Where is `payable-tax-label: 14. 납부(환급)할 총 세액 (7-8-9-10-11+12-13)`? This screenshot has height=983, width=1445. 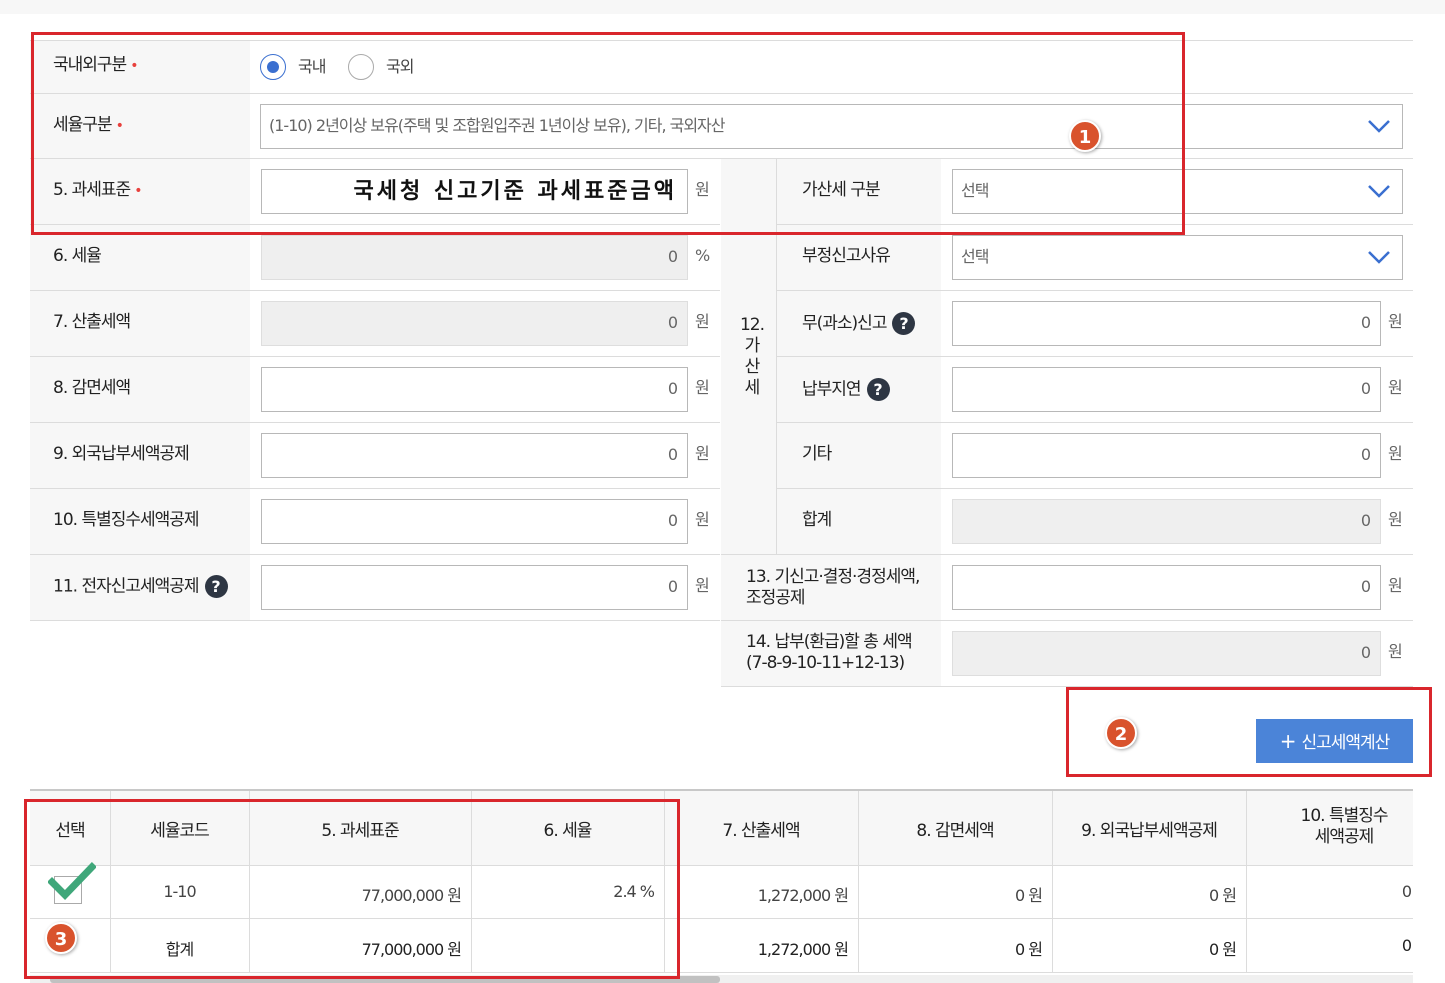 payable-tax-label: 14. 납부(환급)할 총 세액 (7-8-9-10-11+12-13) is located at coordinates (829, 652).